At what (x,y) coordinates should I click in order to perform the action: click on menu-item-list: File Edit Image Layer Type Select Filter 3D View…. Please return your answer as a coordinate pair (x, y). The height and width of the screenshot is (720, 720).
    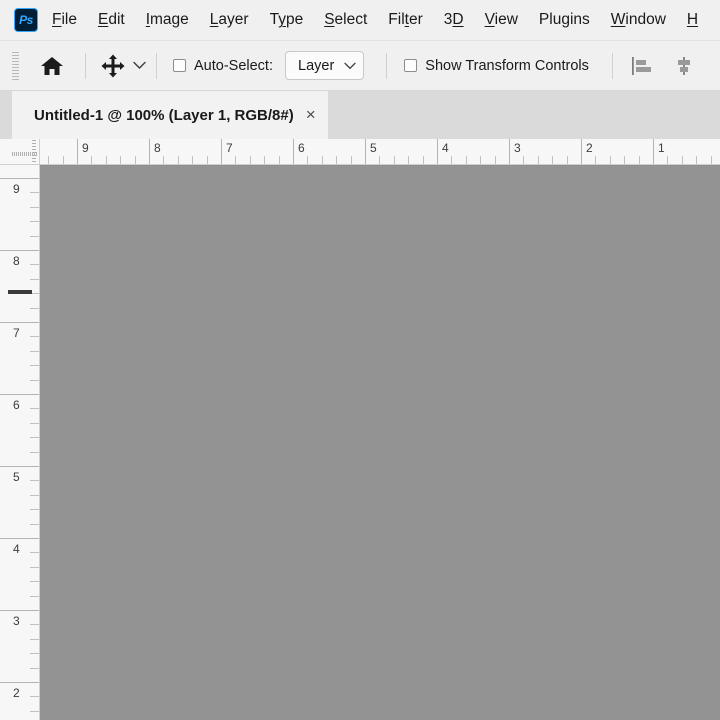
    Looking at the image, I should click on (385, 20).